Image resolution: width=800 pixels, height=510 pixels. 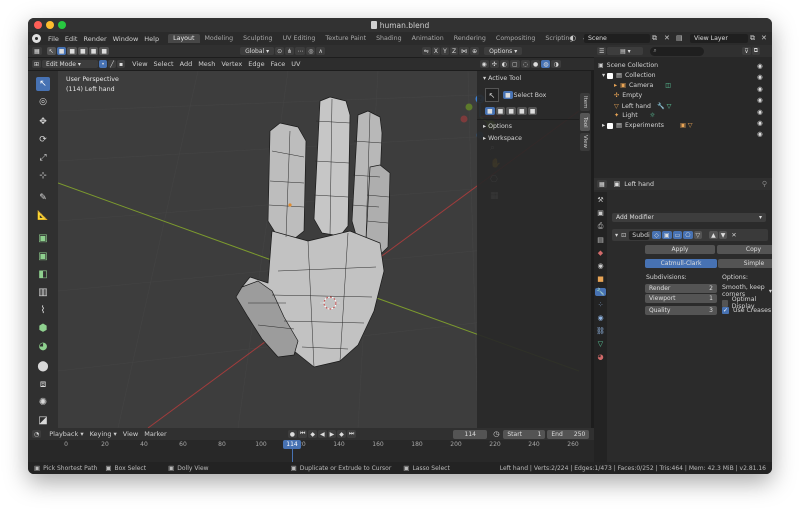 I want to click on timeline-menu-playback: Playback ▾, so click(x=66, y=434).